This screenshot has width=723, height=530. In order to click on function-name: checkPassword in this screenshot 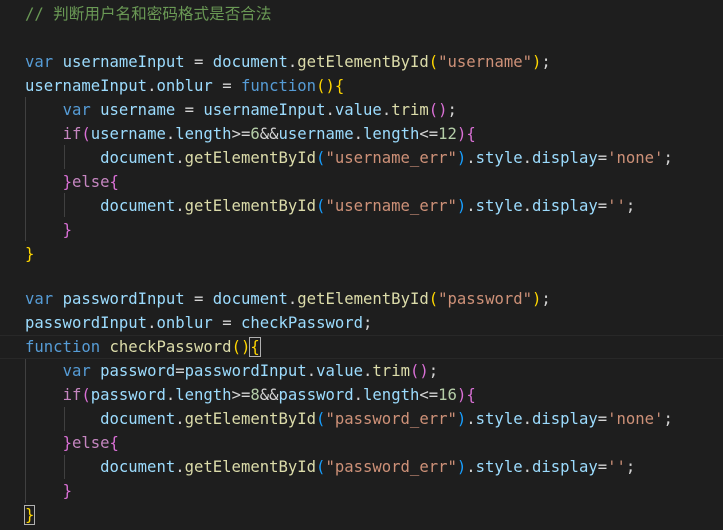, I will do `click(170, 347)`.